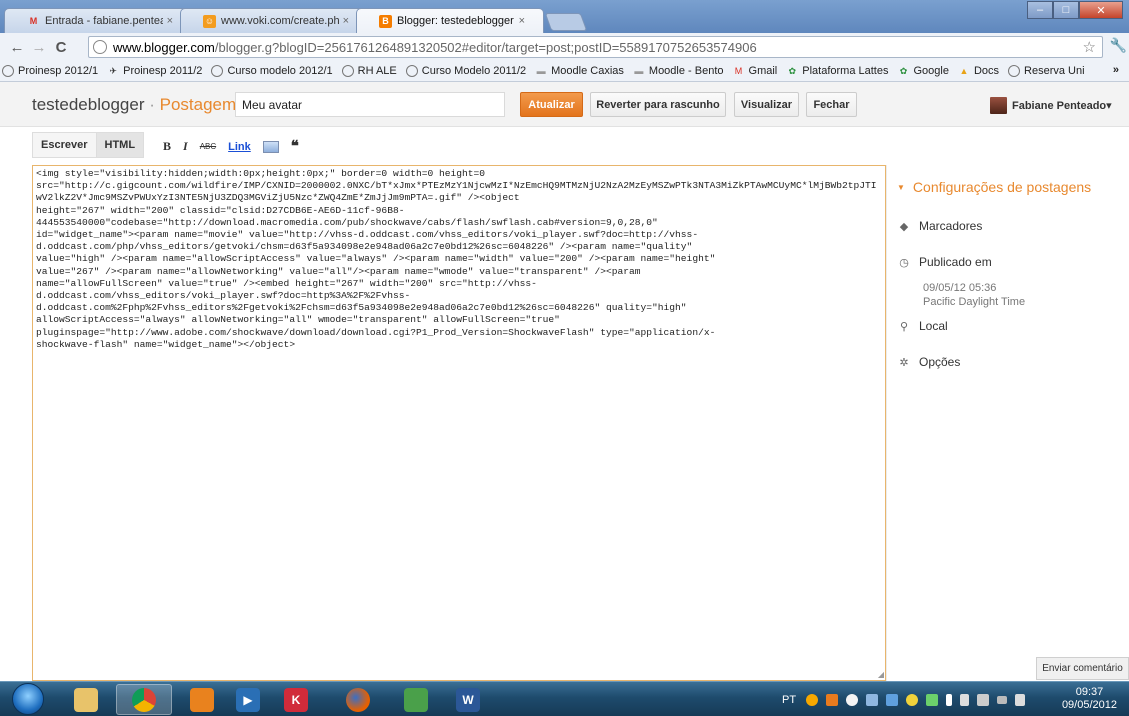  I want to click on tag-icon: ◆, so click(904, 226).